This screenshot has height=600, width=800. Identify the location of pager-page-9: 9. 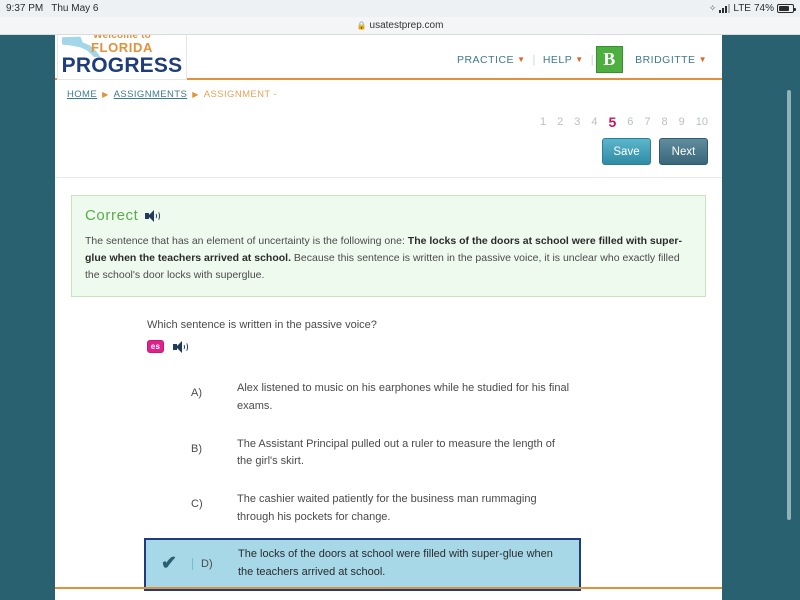
(682, 122).